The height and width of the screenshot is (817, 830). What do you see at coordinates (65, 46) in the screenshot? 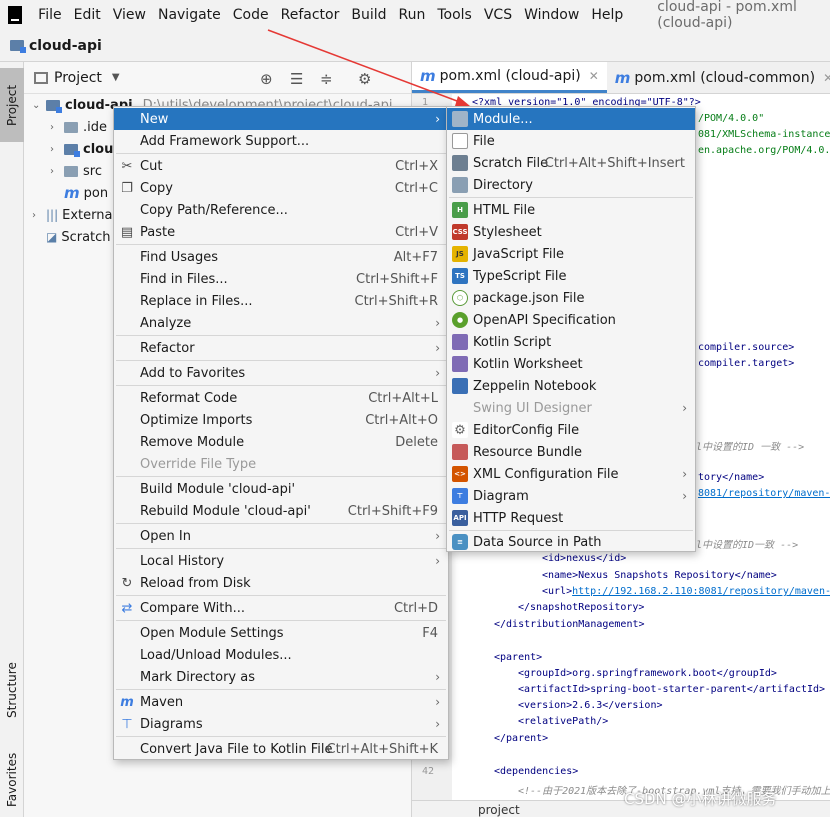
I see `breadcrumb-cloud-api: cloud-api` at bounding box center [65, 46].